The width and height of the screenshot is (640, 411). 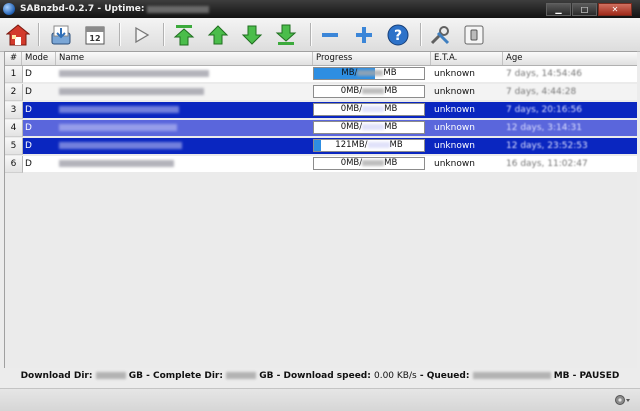 I want to click on move-up-button, so click(x=218, y=34).